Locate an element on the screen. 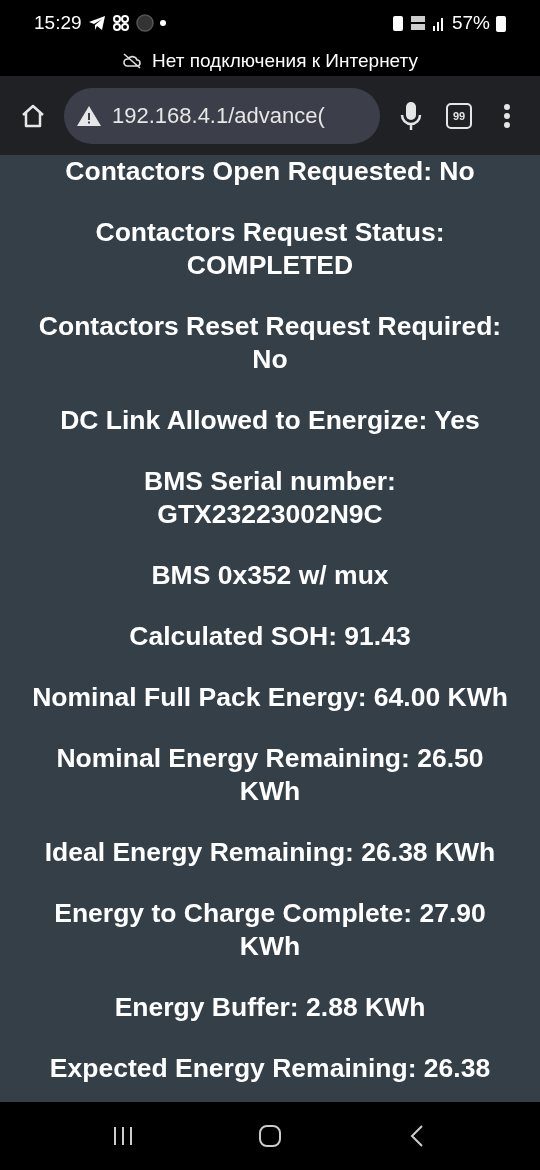 The image size is (540, 1170). microphone-icon is located at coordinates (411, 115).